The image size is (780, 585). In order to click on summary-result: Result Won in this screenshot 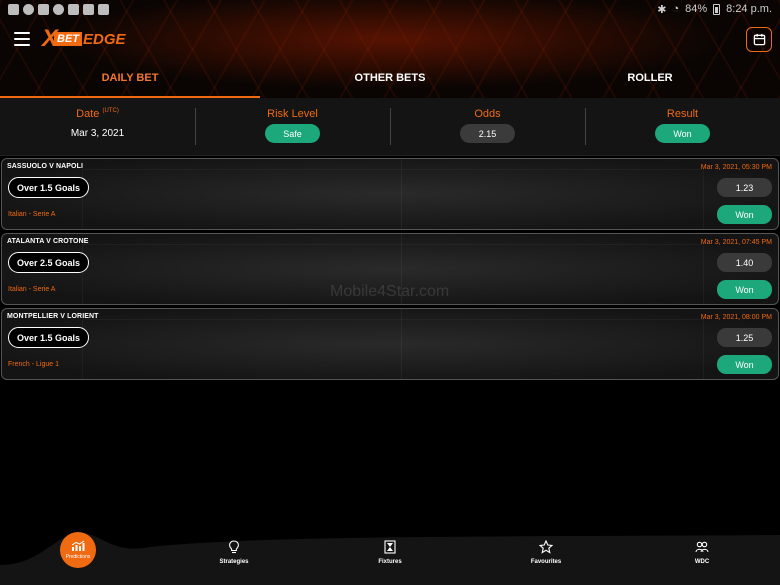, I will do `click(682, 126)`.